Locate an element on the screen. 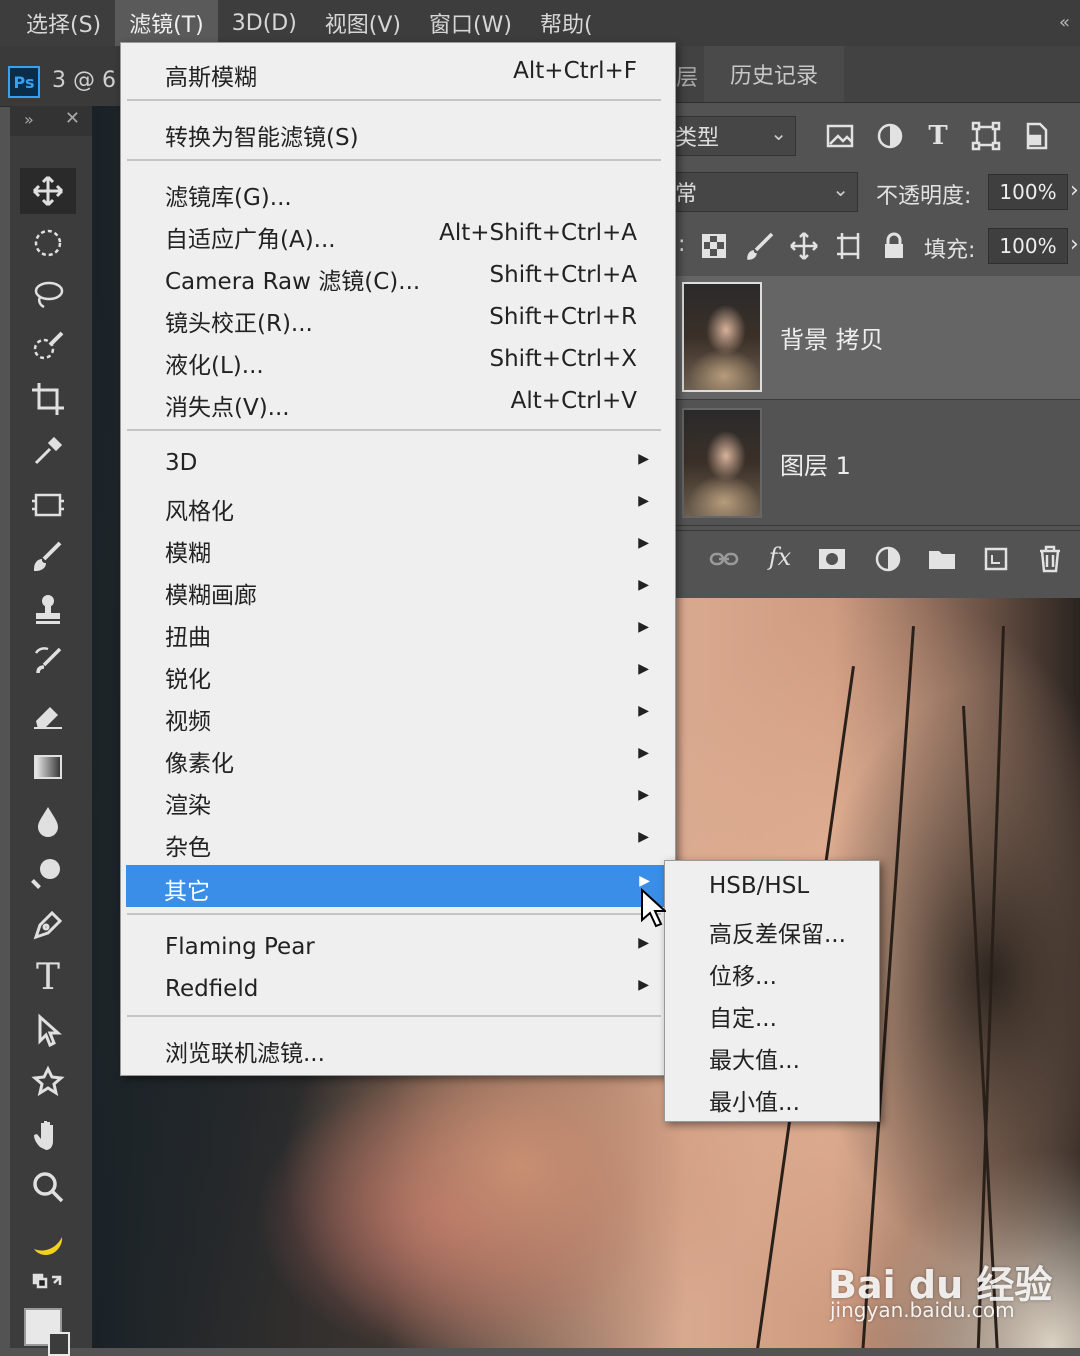 Image resolution: width=1080 pixels, height=1356 pixels. menu-item-3d: 3D ▶ is located at coordinates (395, 464).